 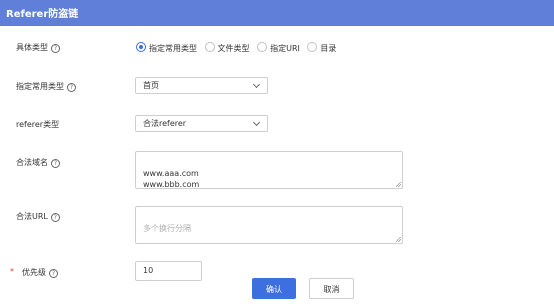 What do you see at coordinates (168, 271) in the screenshot?
I see `priority-input: 10` at bounding box center [168, 271].